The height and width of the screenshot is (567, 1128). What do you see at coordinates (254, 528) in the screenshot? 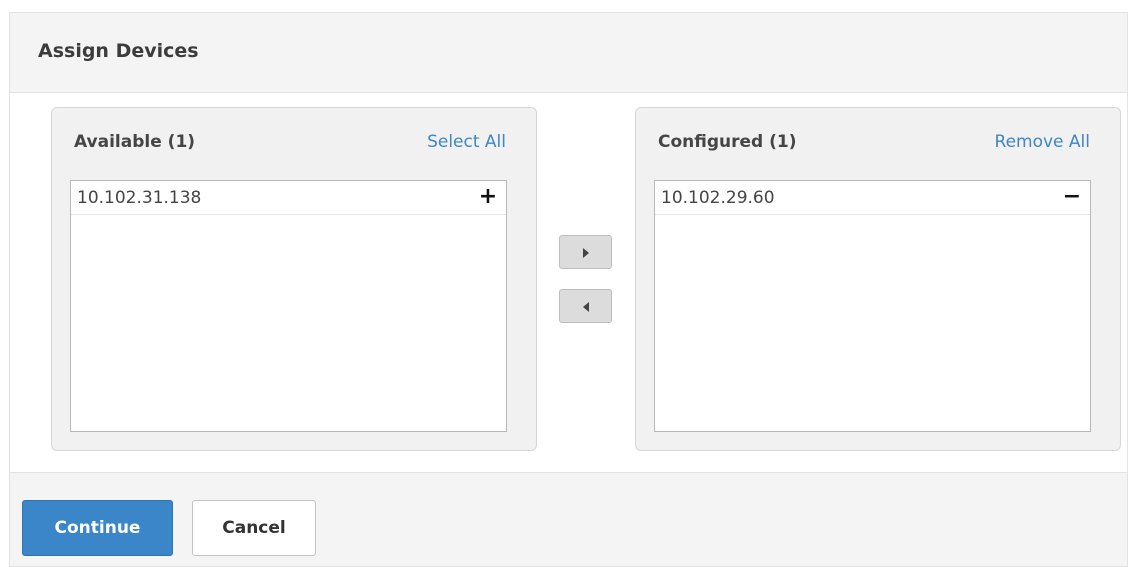
I see `cancel-button: Cancel` at bounding box center [254, 528].